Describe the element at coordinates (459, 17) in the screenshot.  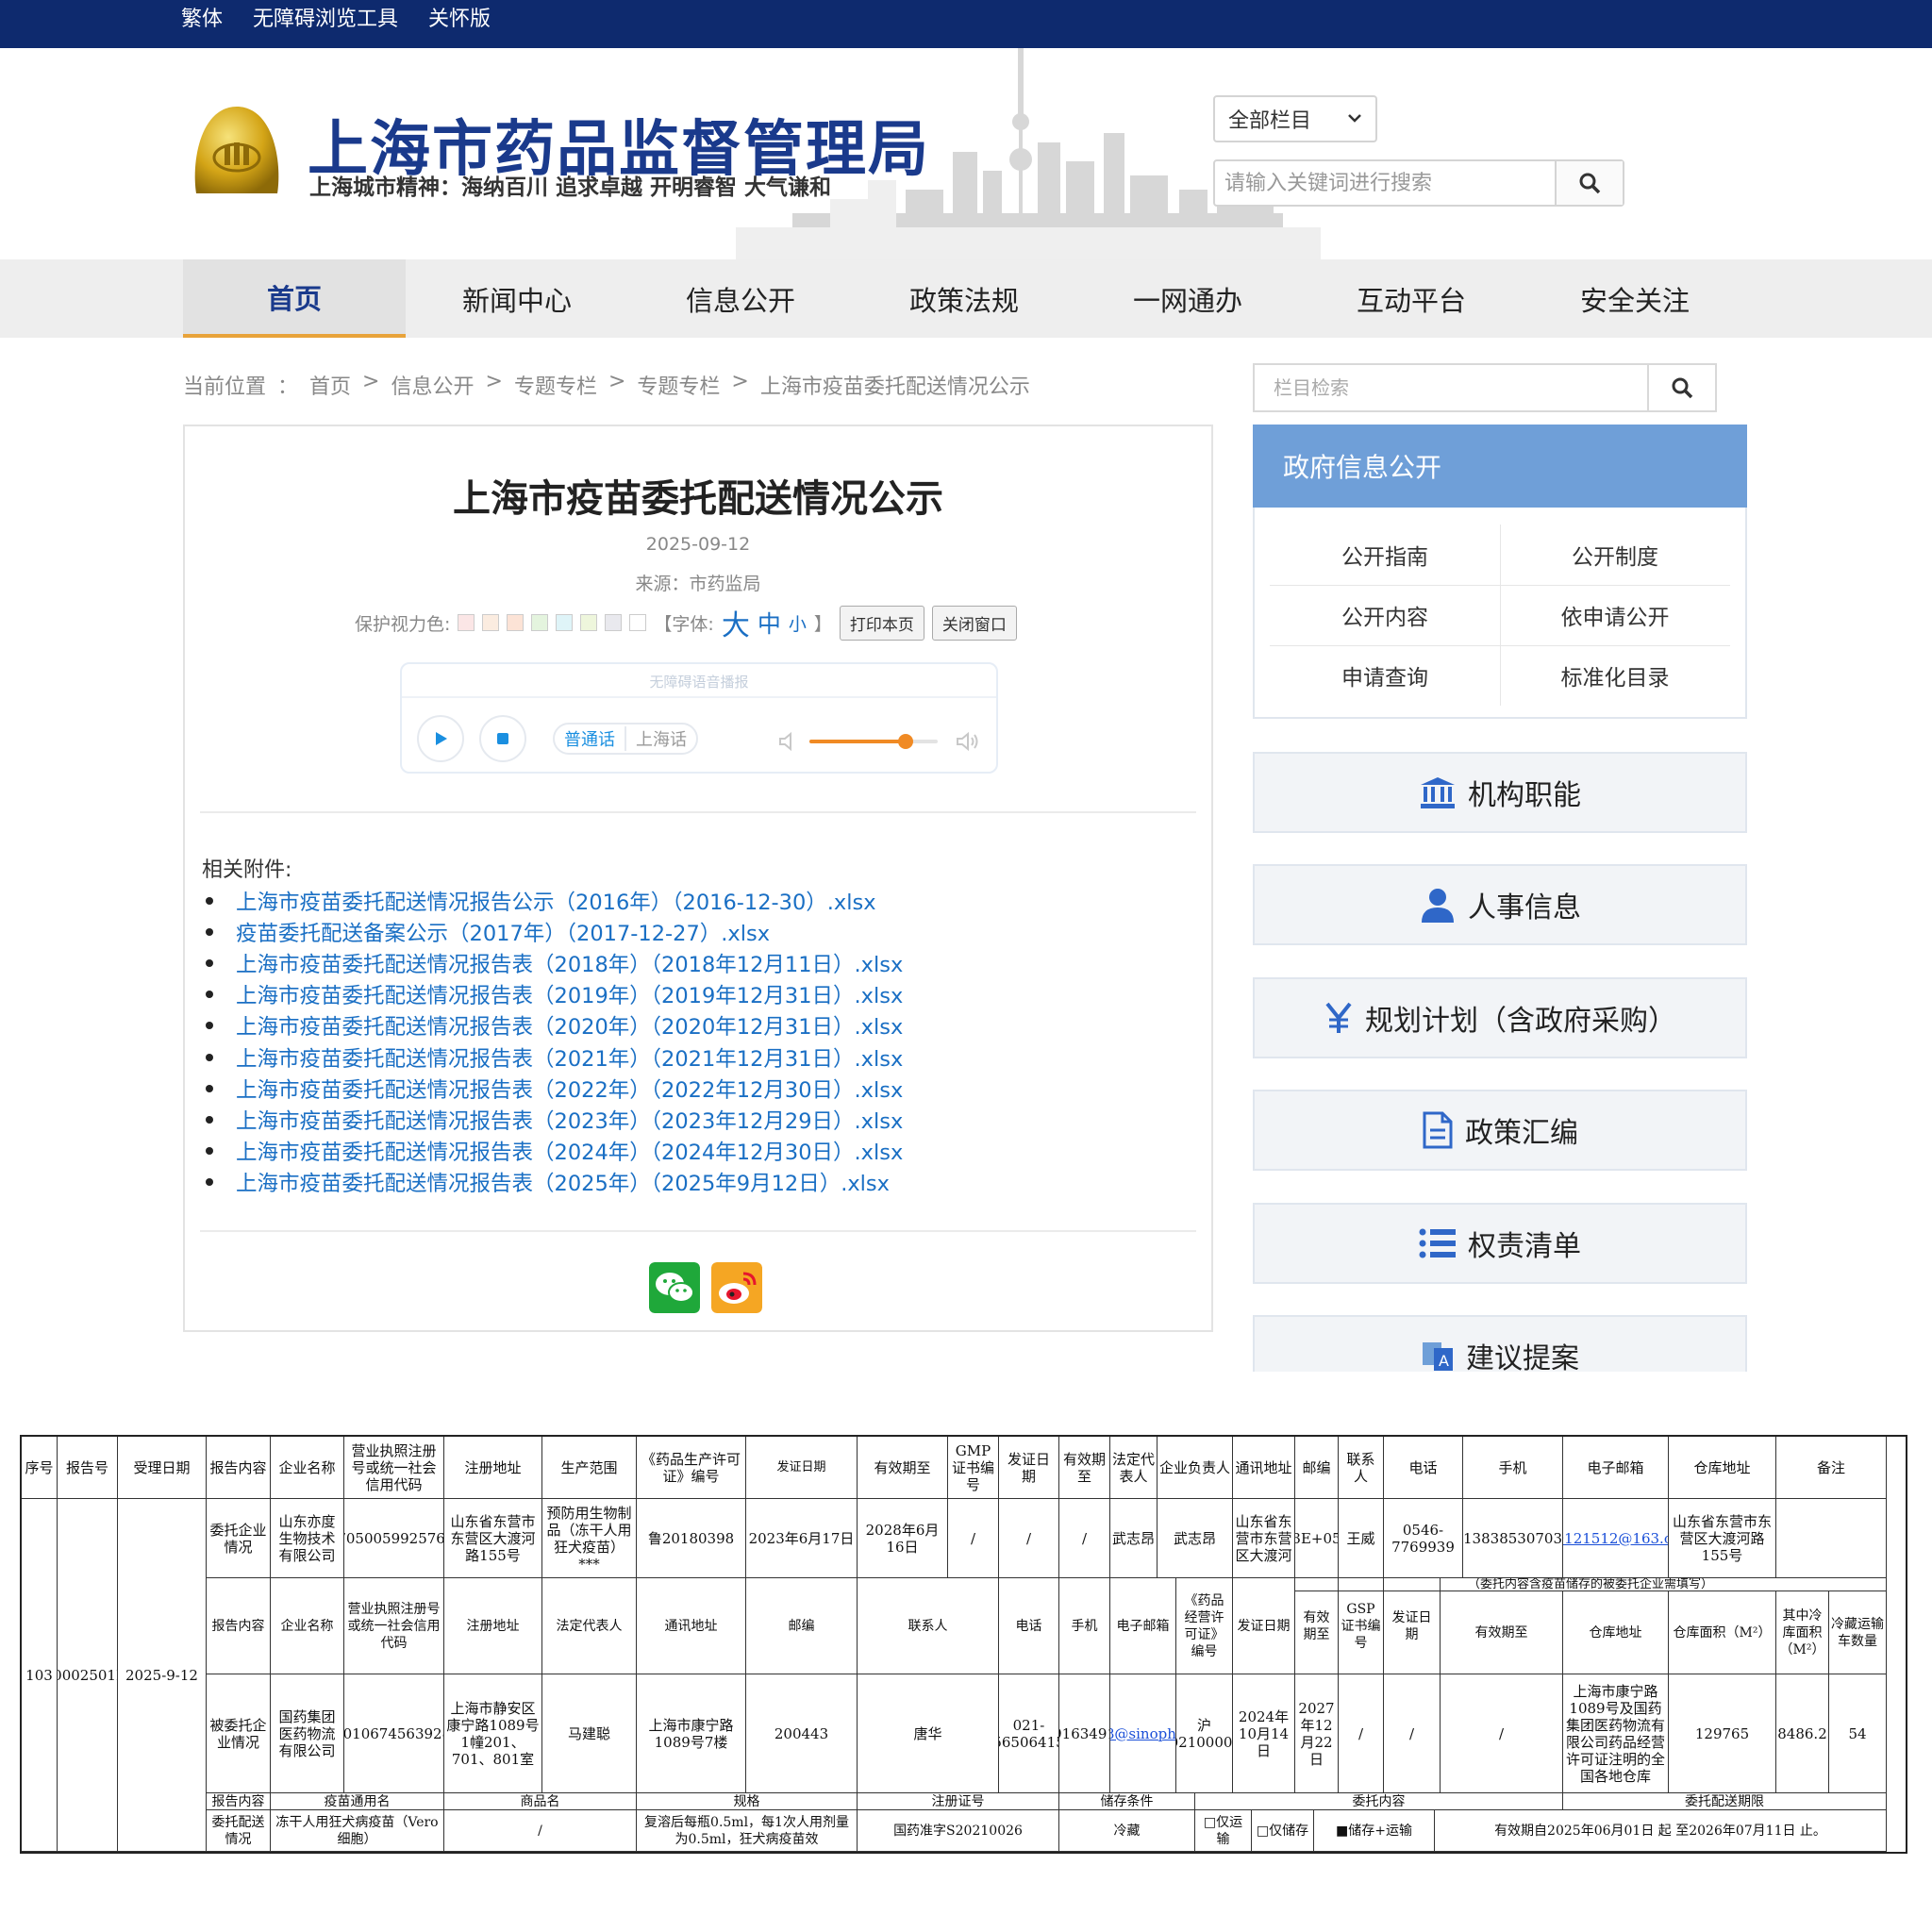
I see `care-mode-link: 关怀版` at that location.